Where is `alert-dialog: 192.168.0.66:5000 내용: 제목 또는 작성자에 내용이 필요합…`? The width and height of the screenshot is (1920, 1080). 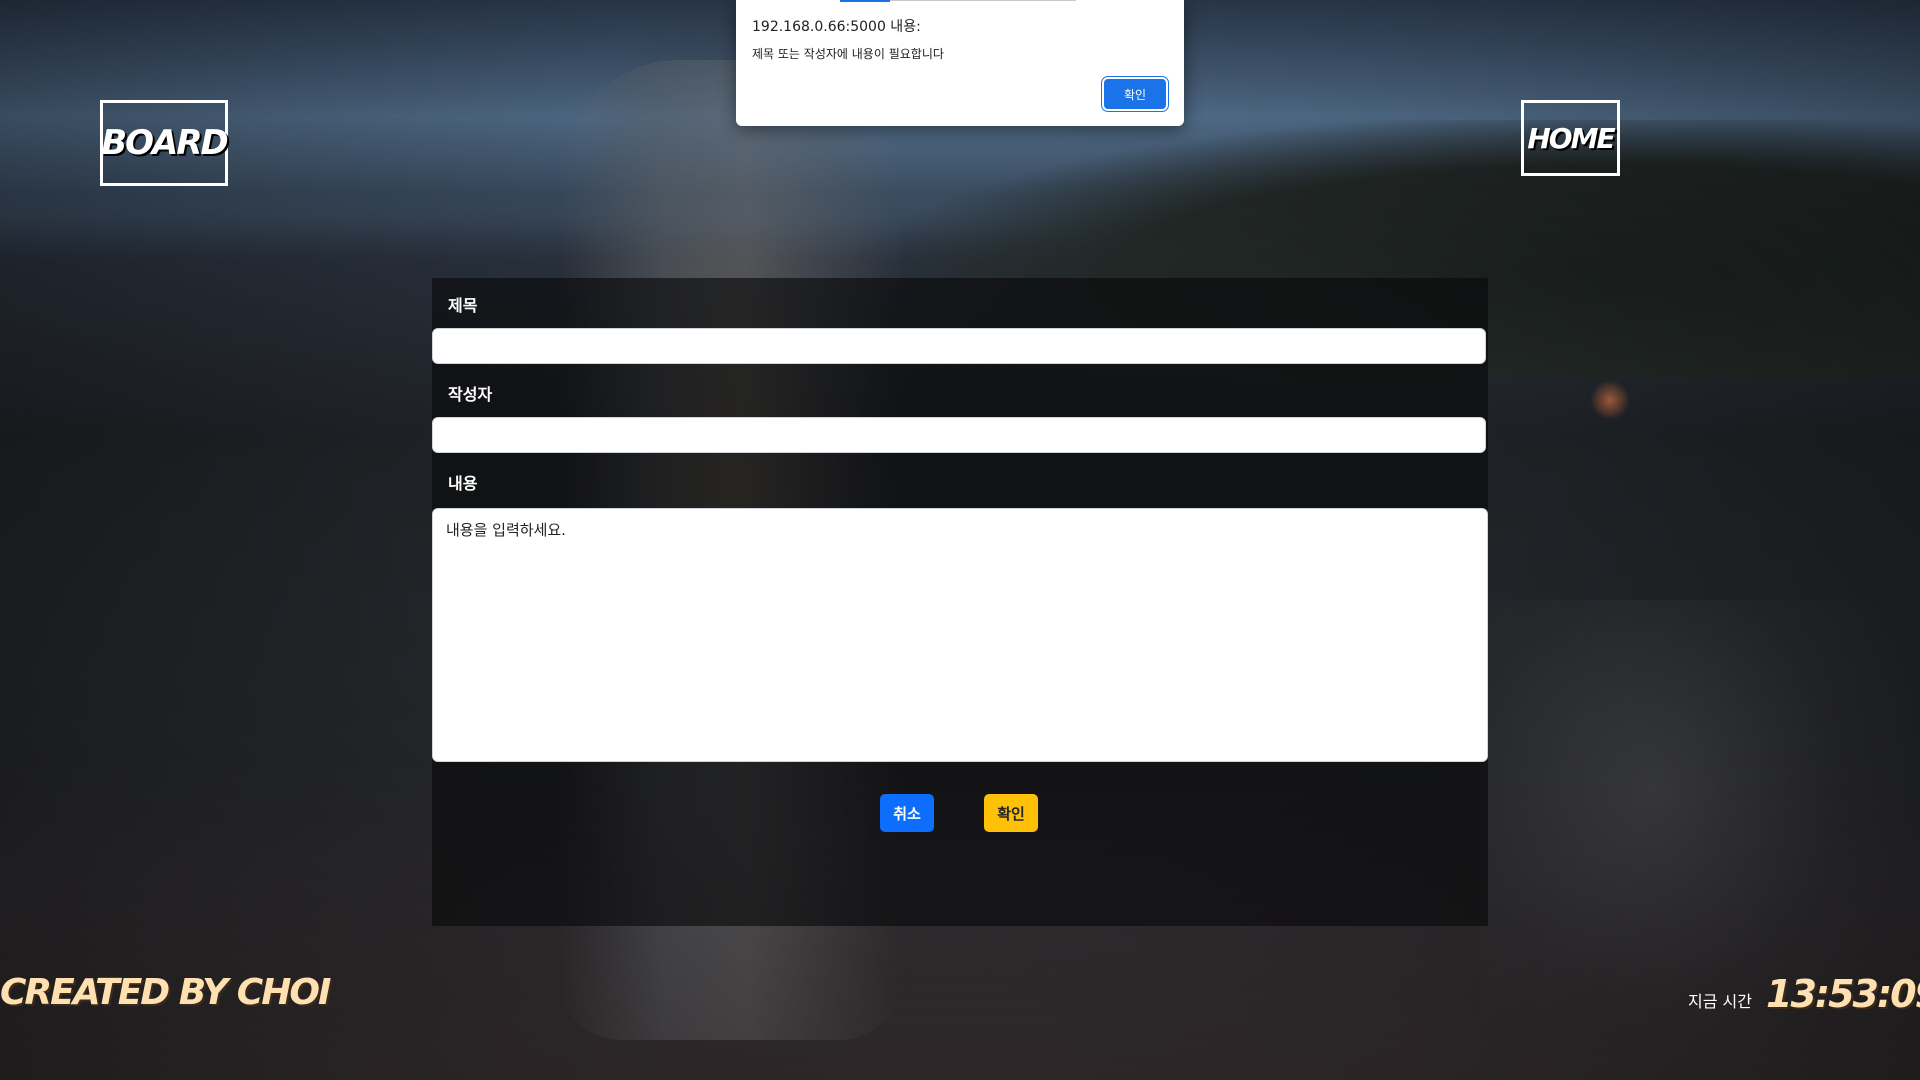 alert-dialog: 192.168.0.66:5000 내용: 제목 또는 작성자에 내용이 필요합… is located at coordinates (960, 63).